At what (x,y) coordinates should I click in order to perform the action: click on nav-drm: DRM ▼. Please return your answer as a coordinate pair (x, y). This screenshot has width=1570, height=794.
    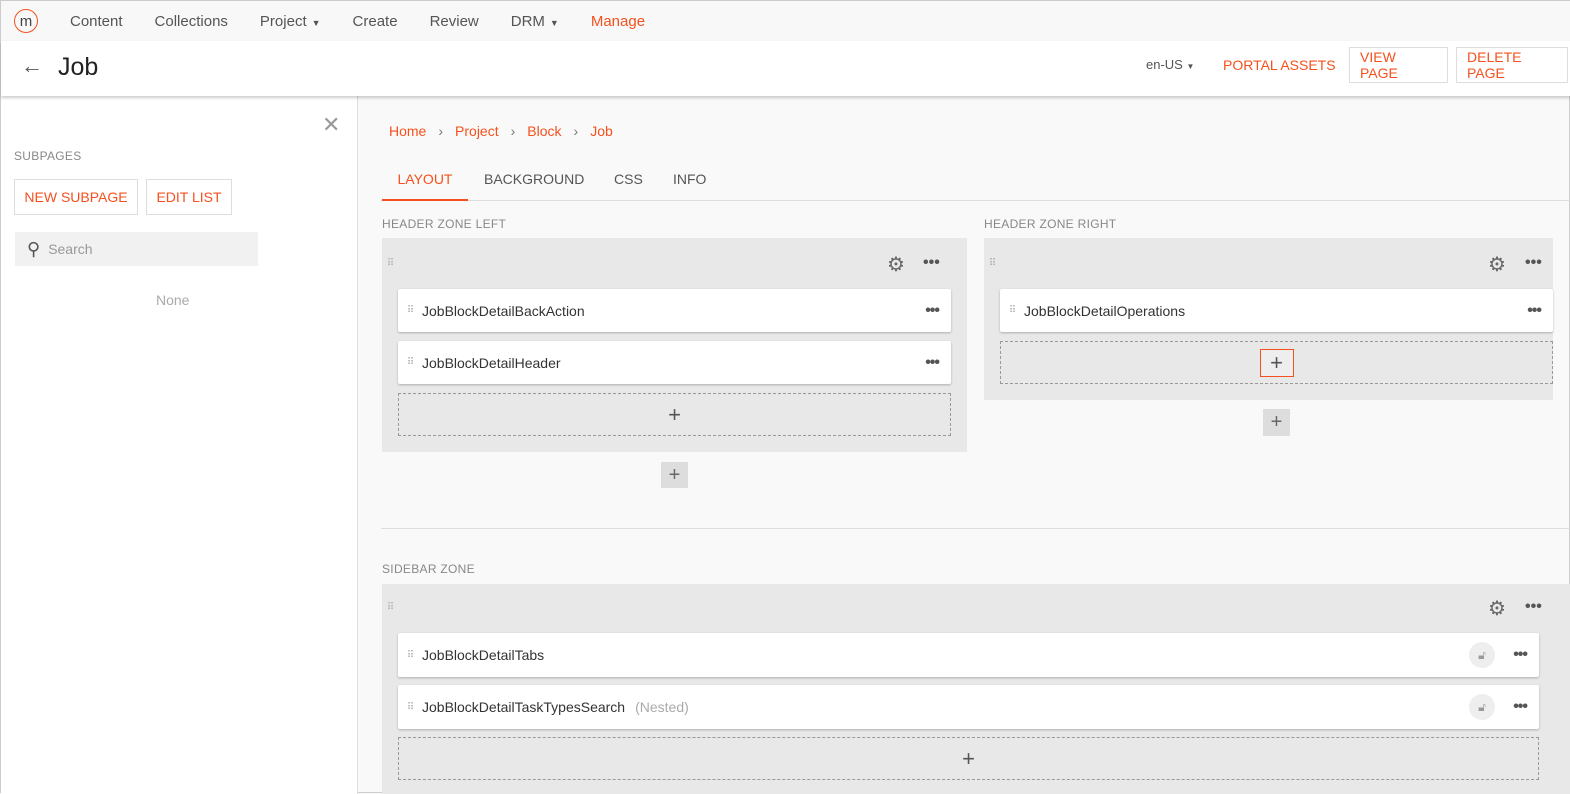
    Looking at the image, I should click on (535, 21).